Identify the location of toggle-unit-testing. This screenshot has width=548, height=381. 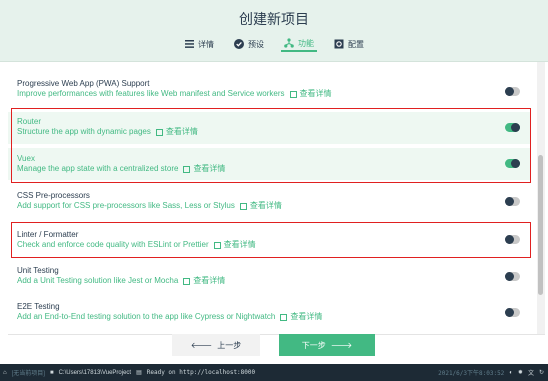
(512, 276).